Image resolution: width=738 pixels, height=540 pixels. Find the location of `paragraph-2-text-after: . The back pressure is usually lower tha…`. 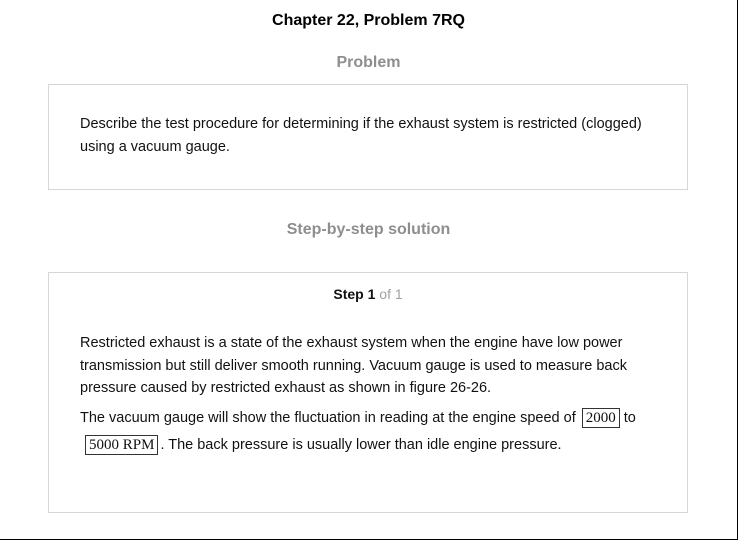

paragraph-2-text-after: . The back pressure is usually lower tha… is located at coordinates (361, 445).